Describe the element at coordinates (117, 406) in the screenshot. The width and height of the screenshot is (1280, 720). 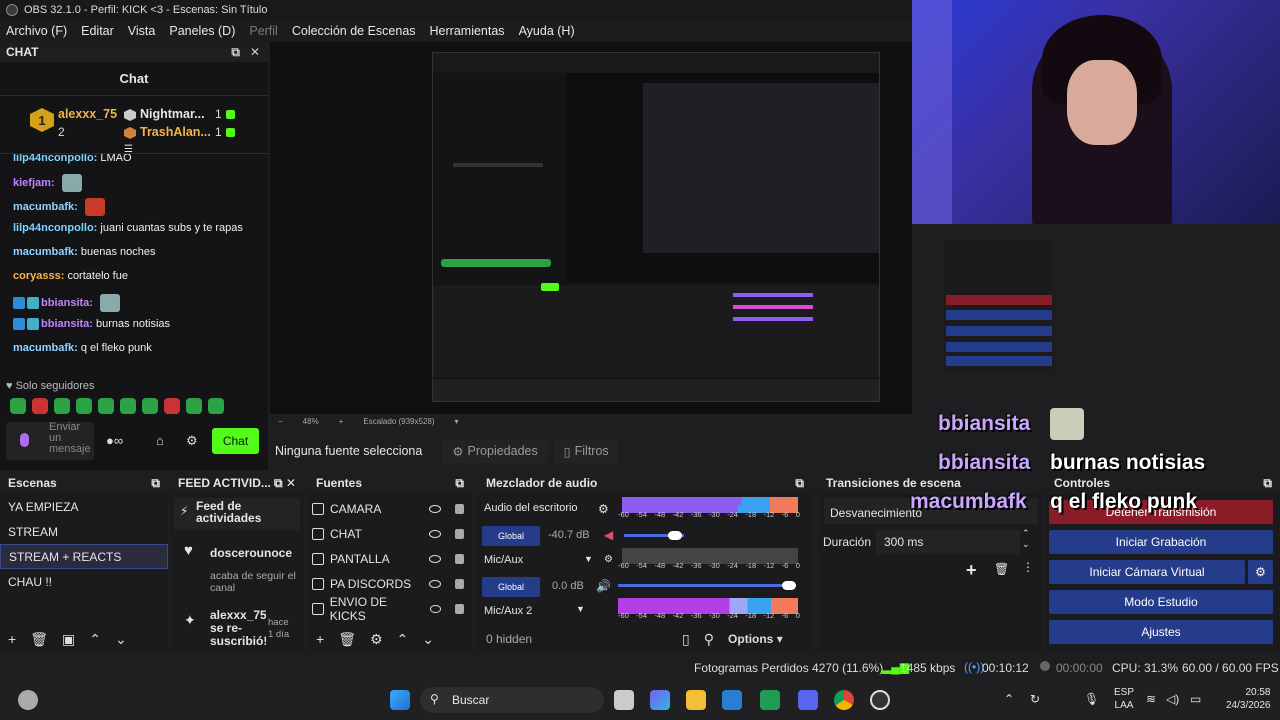
I see `emote-bar` at that location.